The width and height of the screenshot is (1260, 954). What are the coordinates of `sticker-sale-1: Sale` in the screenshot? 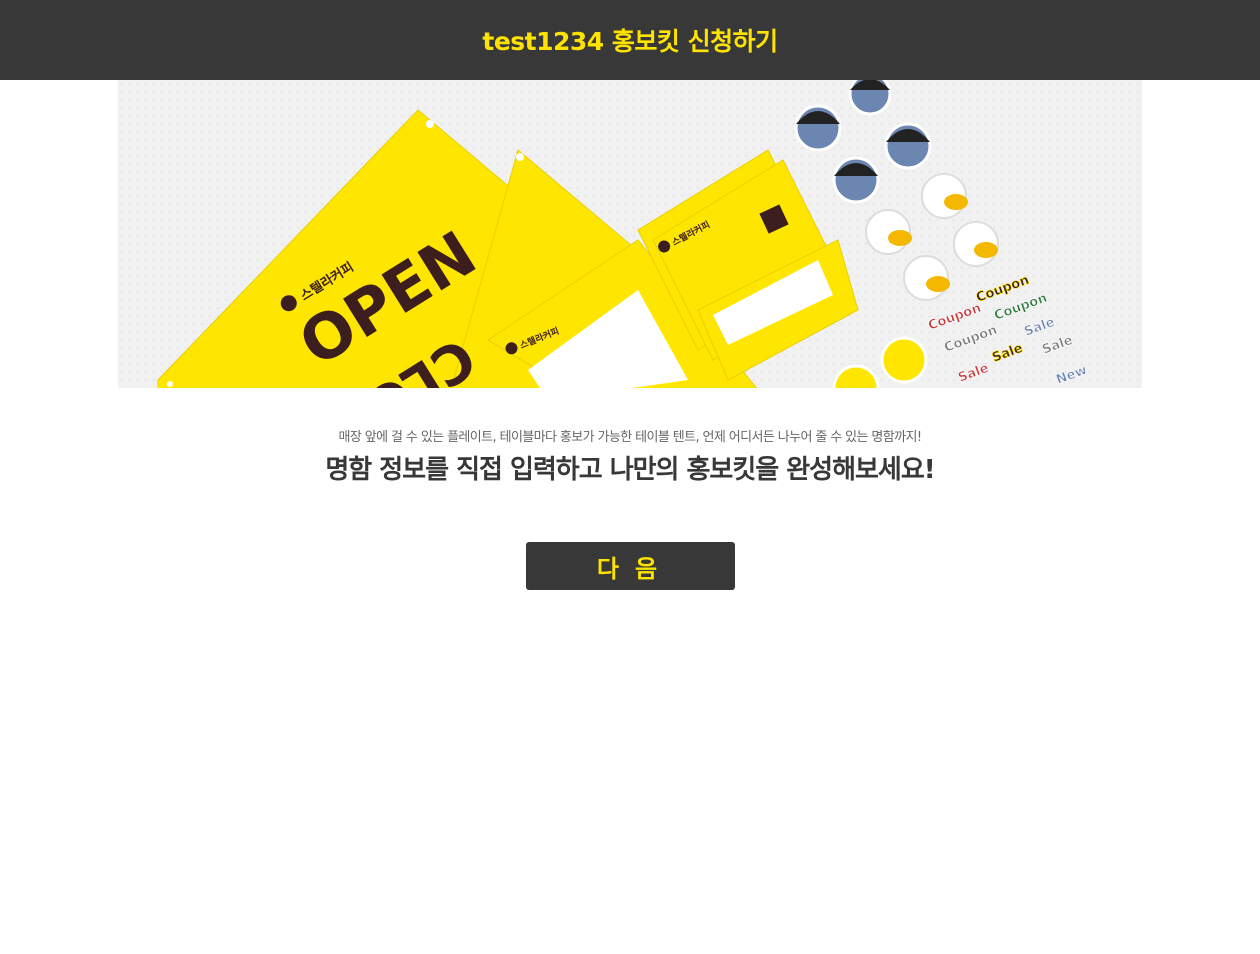 It's located at (973, 373).